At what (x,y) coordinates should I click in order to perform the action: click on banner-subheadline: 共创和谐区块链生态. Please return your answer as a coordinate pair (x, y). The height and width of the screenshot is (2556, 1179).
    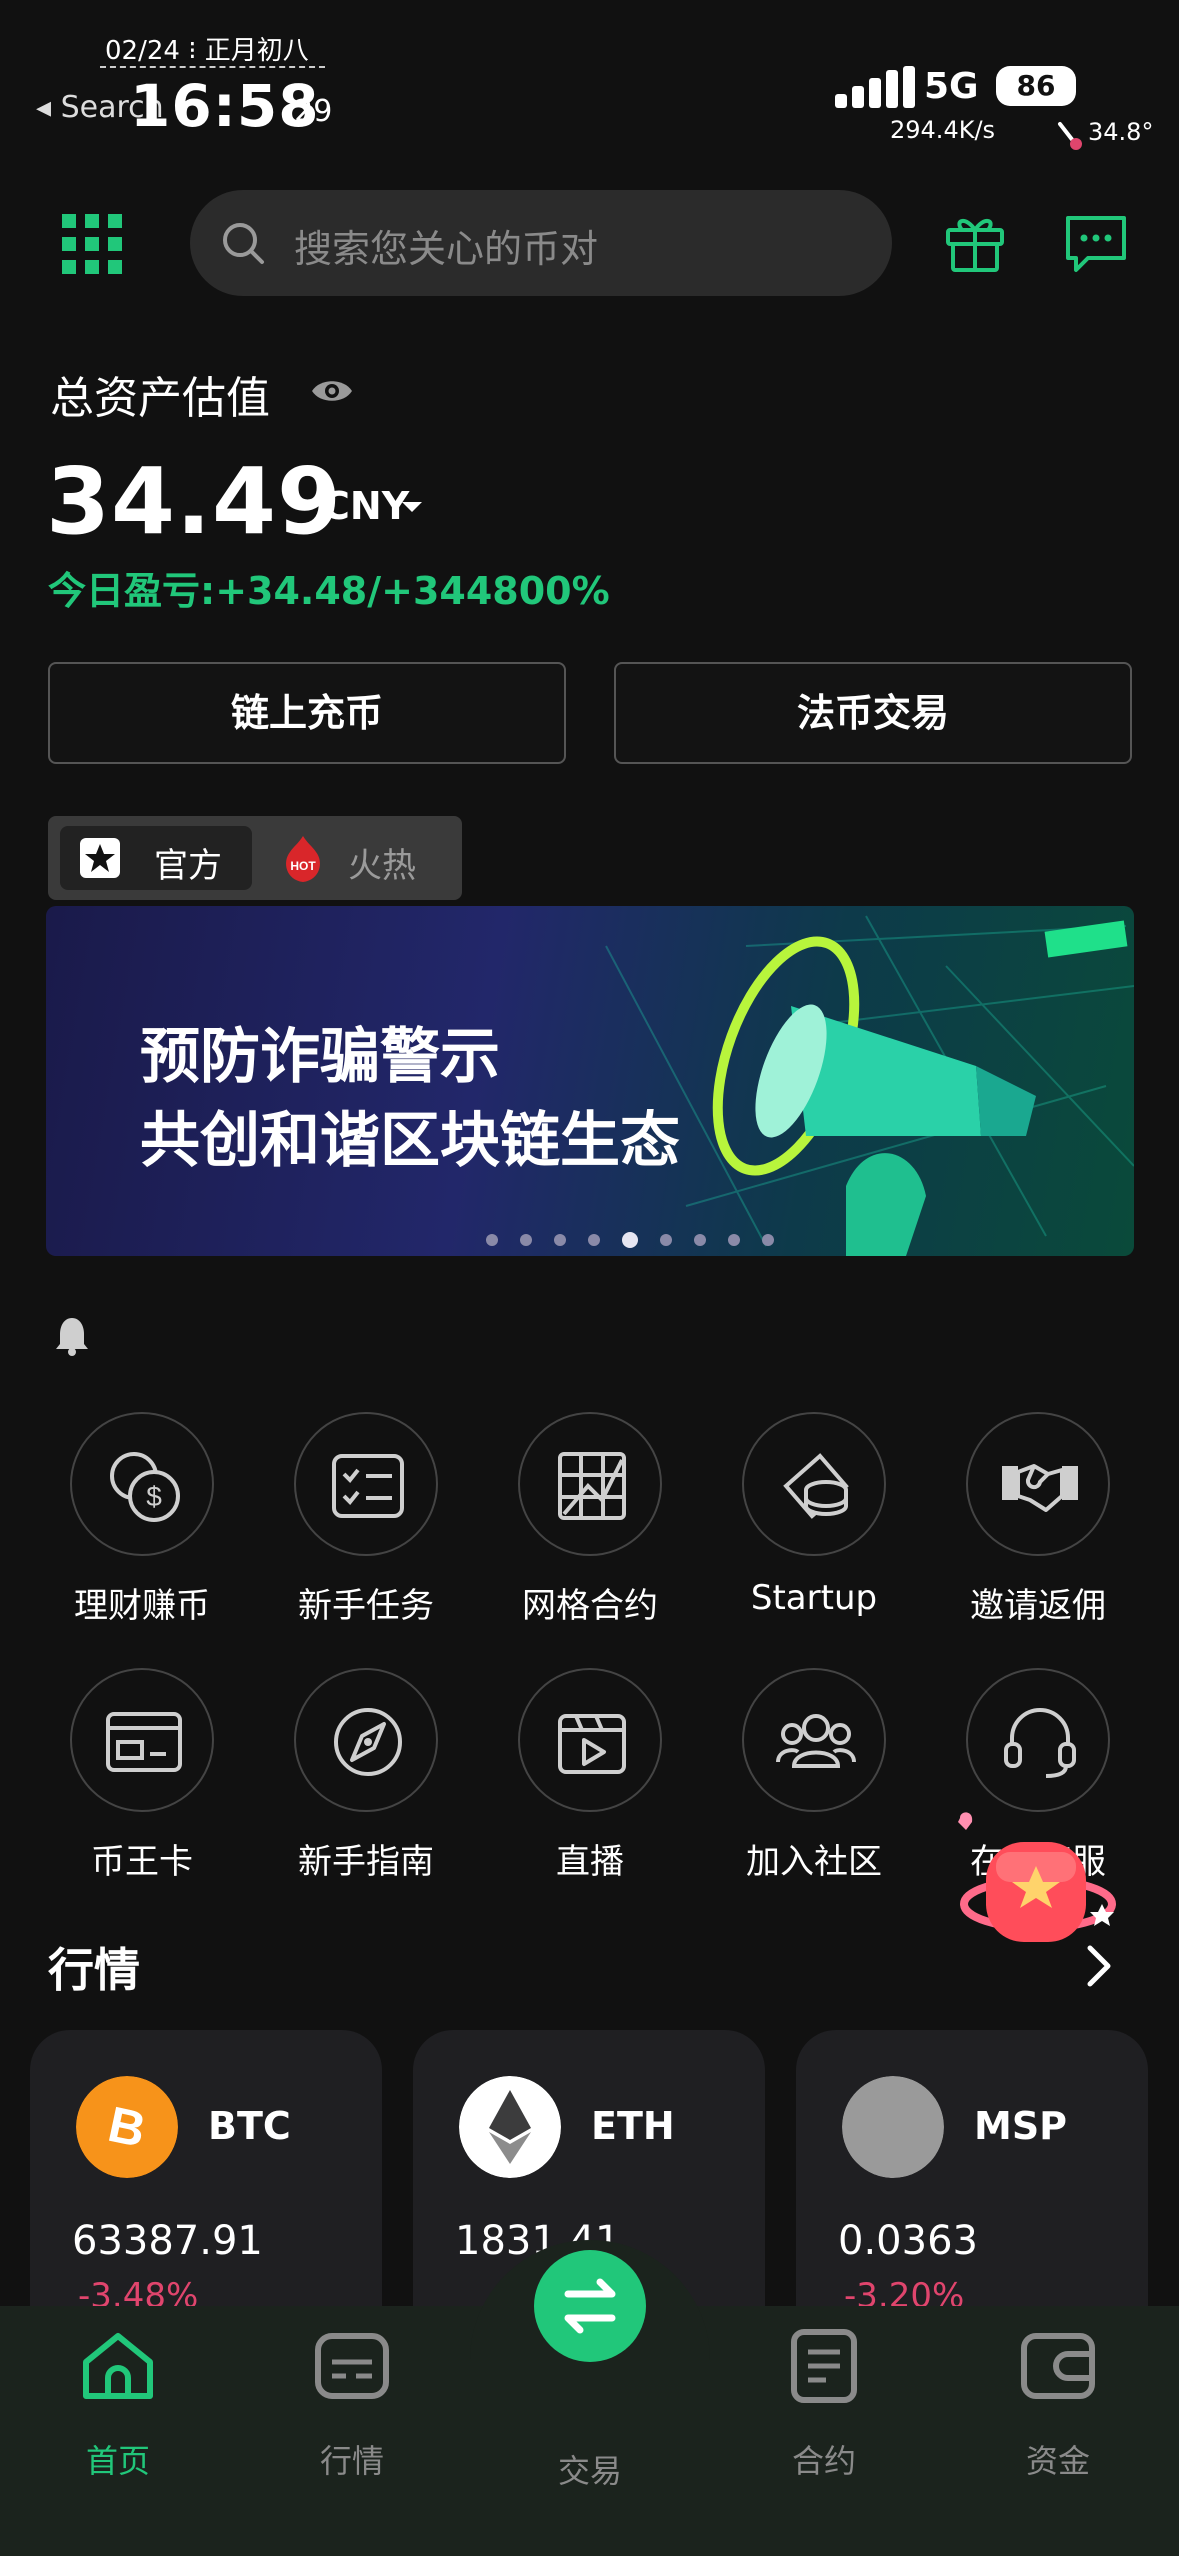
    Looking at the image, I should click on (410, 1141).